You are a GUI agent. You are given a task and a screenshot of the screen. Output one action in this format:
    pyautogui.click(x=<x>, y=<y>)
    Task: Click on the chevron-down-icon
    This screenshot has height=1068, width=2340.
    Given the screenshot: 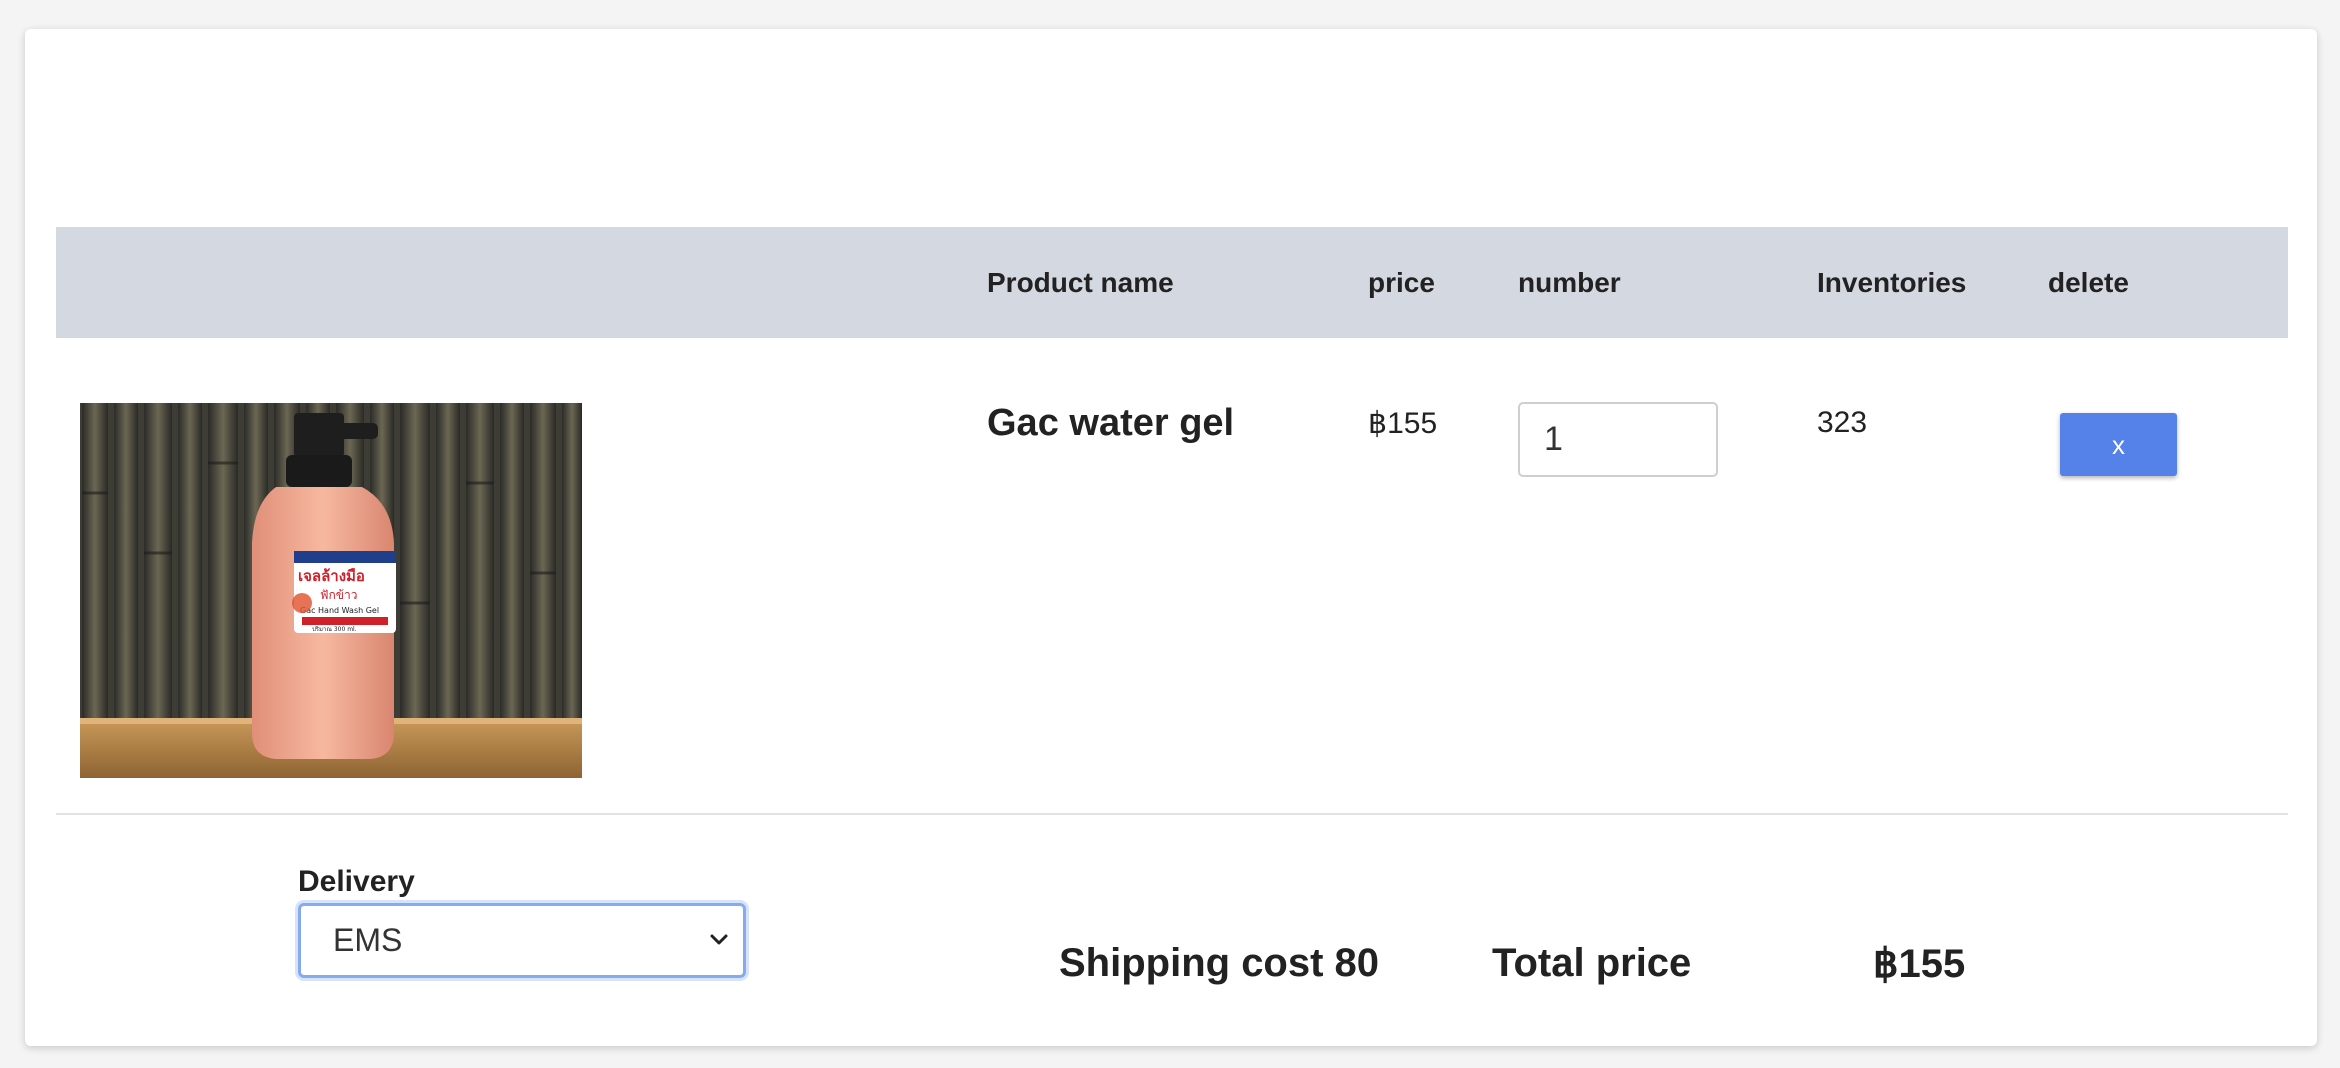 What is the action you would take?
    pyautogui.click(x=719, y=939)
    